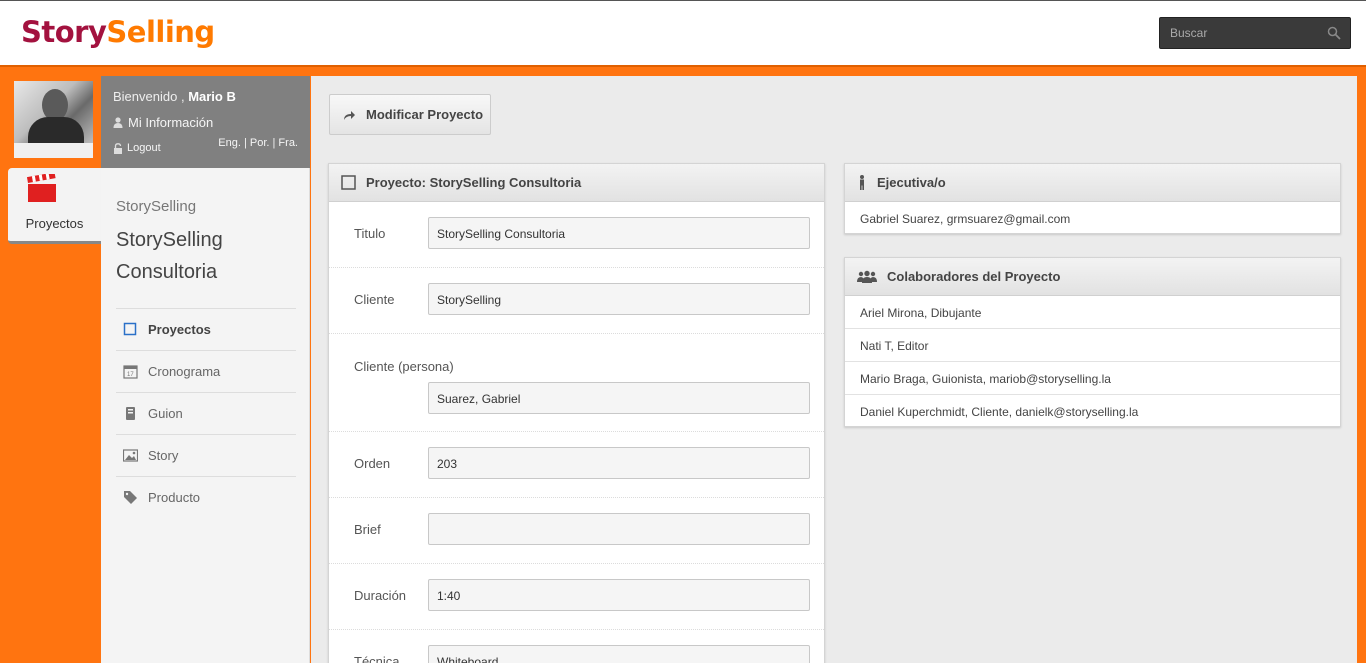 This screenshot has width=1366, height=663. I want to click on user-name: Mario B, so click(212, 96).